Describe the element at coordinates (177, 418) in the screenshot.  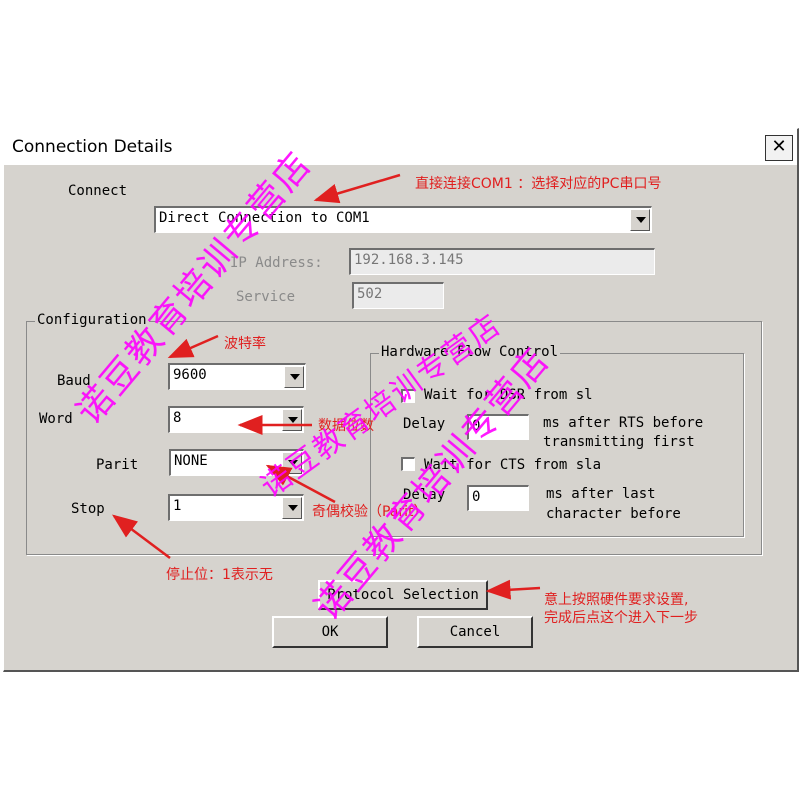
I see `word-value: 8` at that location.